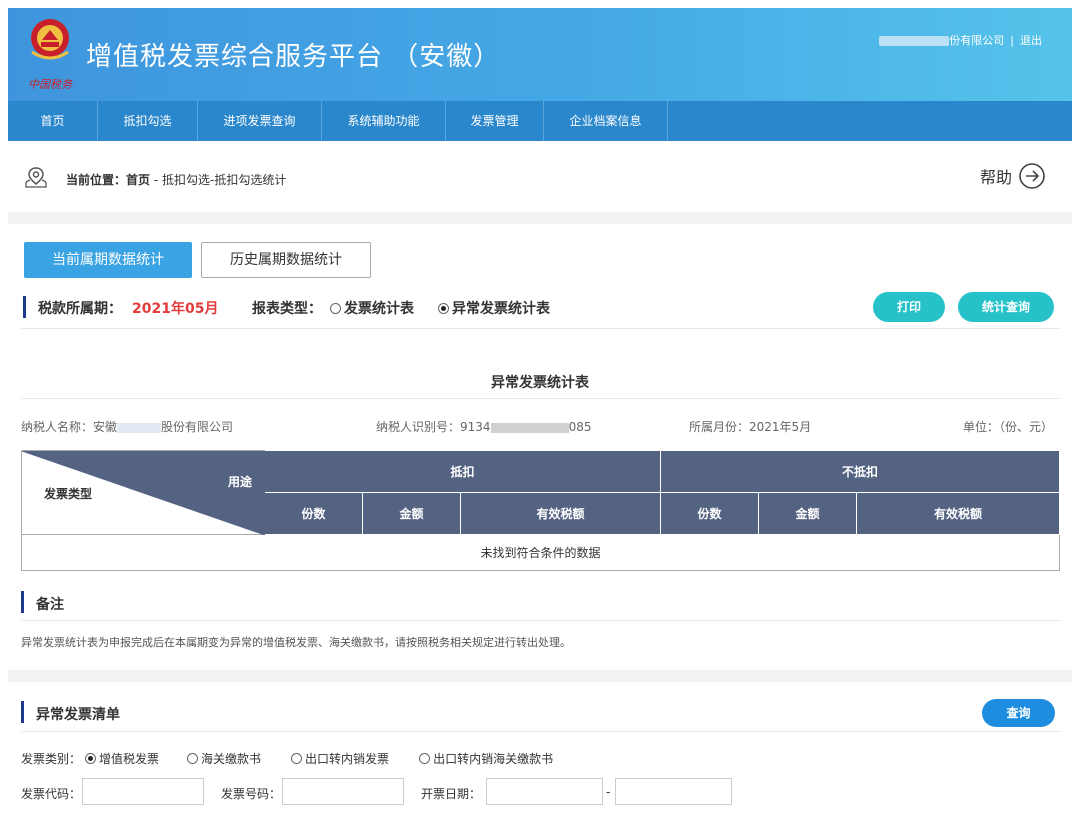 This screenshot has height=835, width=1080. What do you see at coordinates (50, 605) in the screenshot?
I see `remark-title: 备注` at bounding box center [50, 605].